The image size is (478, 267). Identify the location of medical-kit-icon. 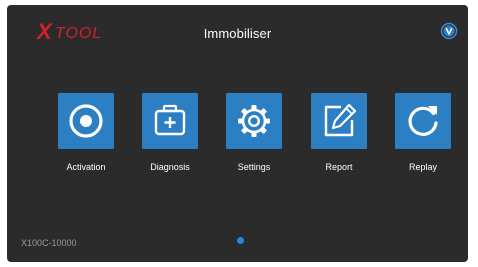
(170, 120).